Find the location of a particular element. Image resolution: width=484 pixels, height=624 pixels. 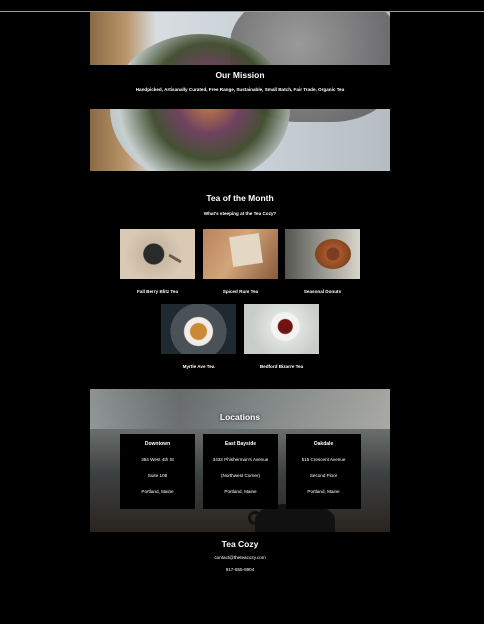

tea-of-month-title: Tea of the Month is located at coordinates (240, 198).